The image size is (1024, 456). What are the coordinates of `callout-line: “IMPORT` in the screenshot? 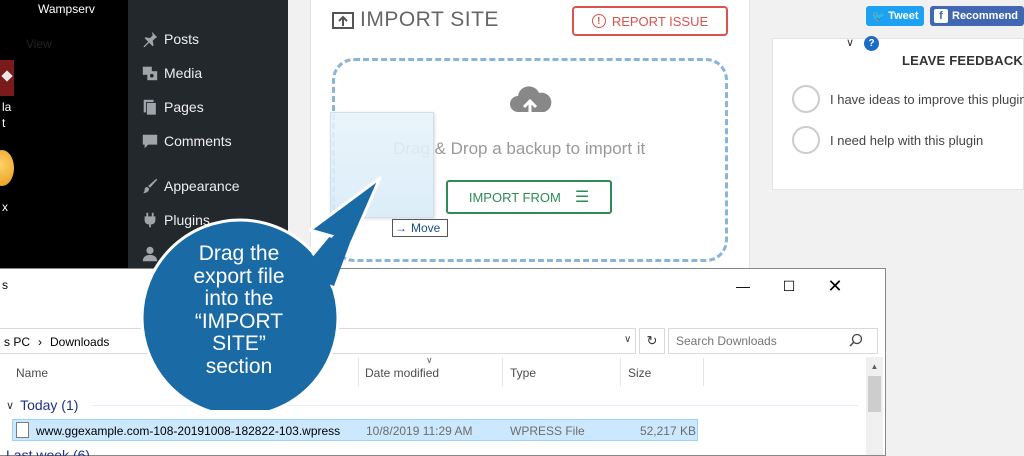 It's located at (239, 321).